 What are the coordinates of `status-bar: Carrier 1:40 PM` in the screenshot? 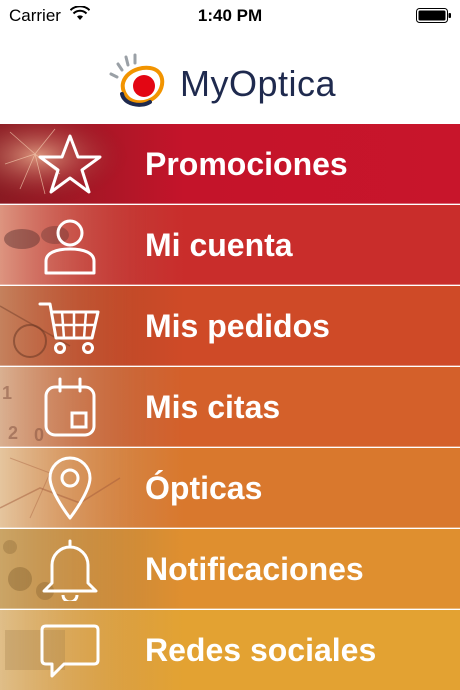 It's located at (230, 16).